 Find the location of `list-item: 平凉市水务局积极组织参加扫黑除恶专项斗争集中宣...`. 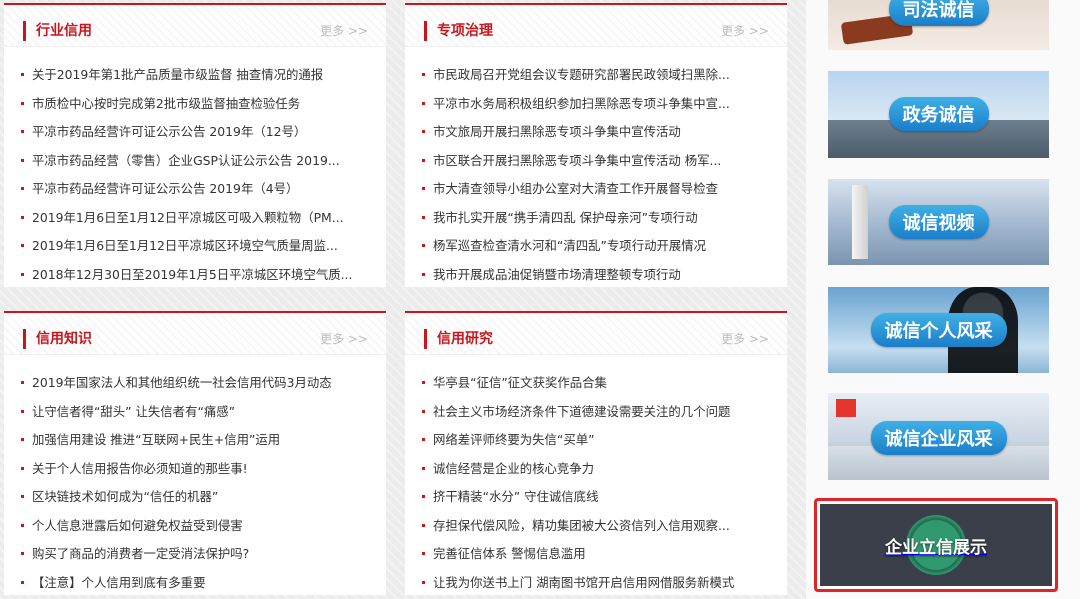

list-item: 平凉市水务局积极组织参加扫黑除恶专项斗争集中宣... is located at coordinates (597, 108).